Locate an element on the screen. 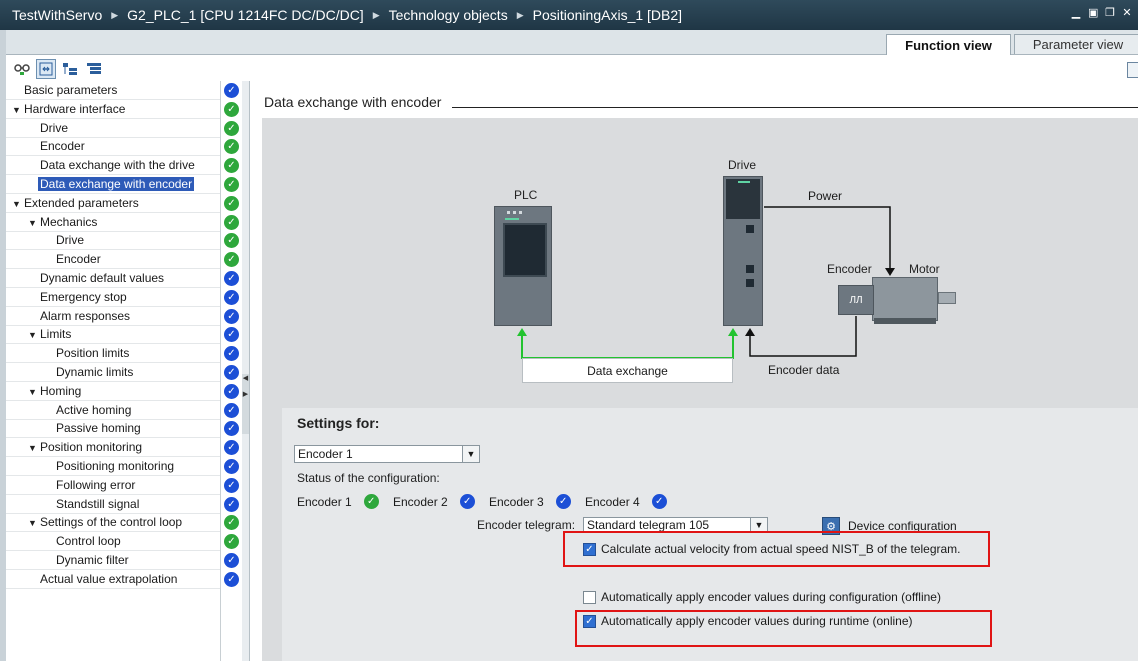 Image resolution: width=1138 pixels, height=661 pixels. drive-port is located at coordinates (750, 229).